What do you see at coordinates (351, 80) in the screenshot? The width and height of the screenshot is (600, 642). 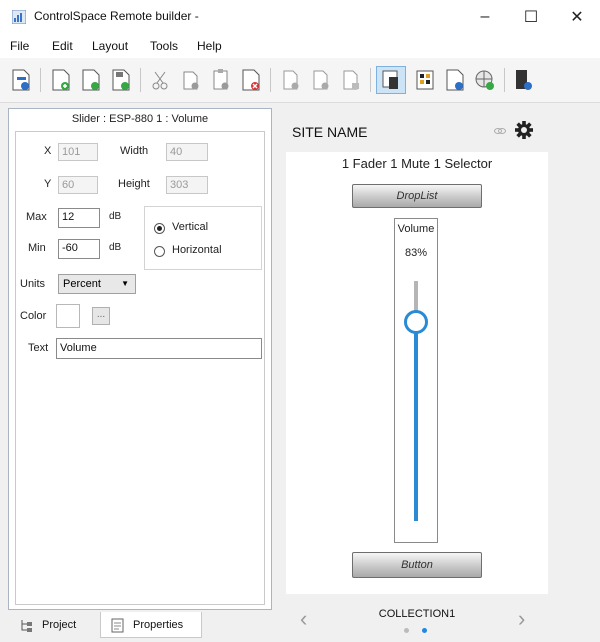 I see `page-c-icon` at bounding box center [351, 80].